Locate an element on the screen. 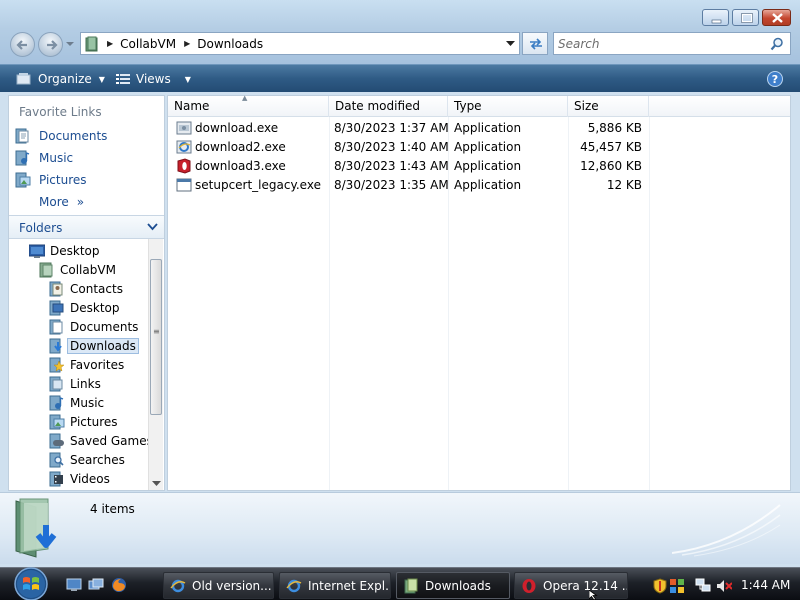 This screenshot has height=600, width=800. file-size: 12 KB is located at coordinates (624, 185).